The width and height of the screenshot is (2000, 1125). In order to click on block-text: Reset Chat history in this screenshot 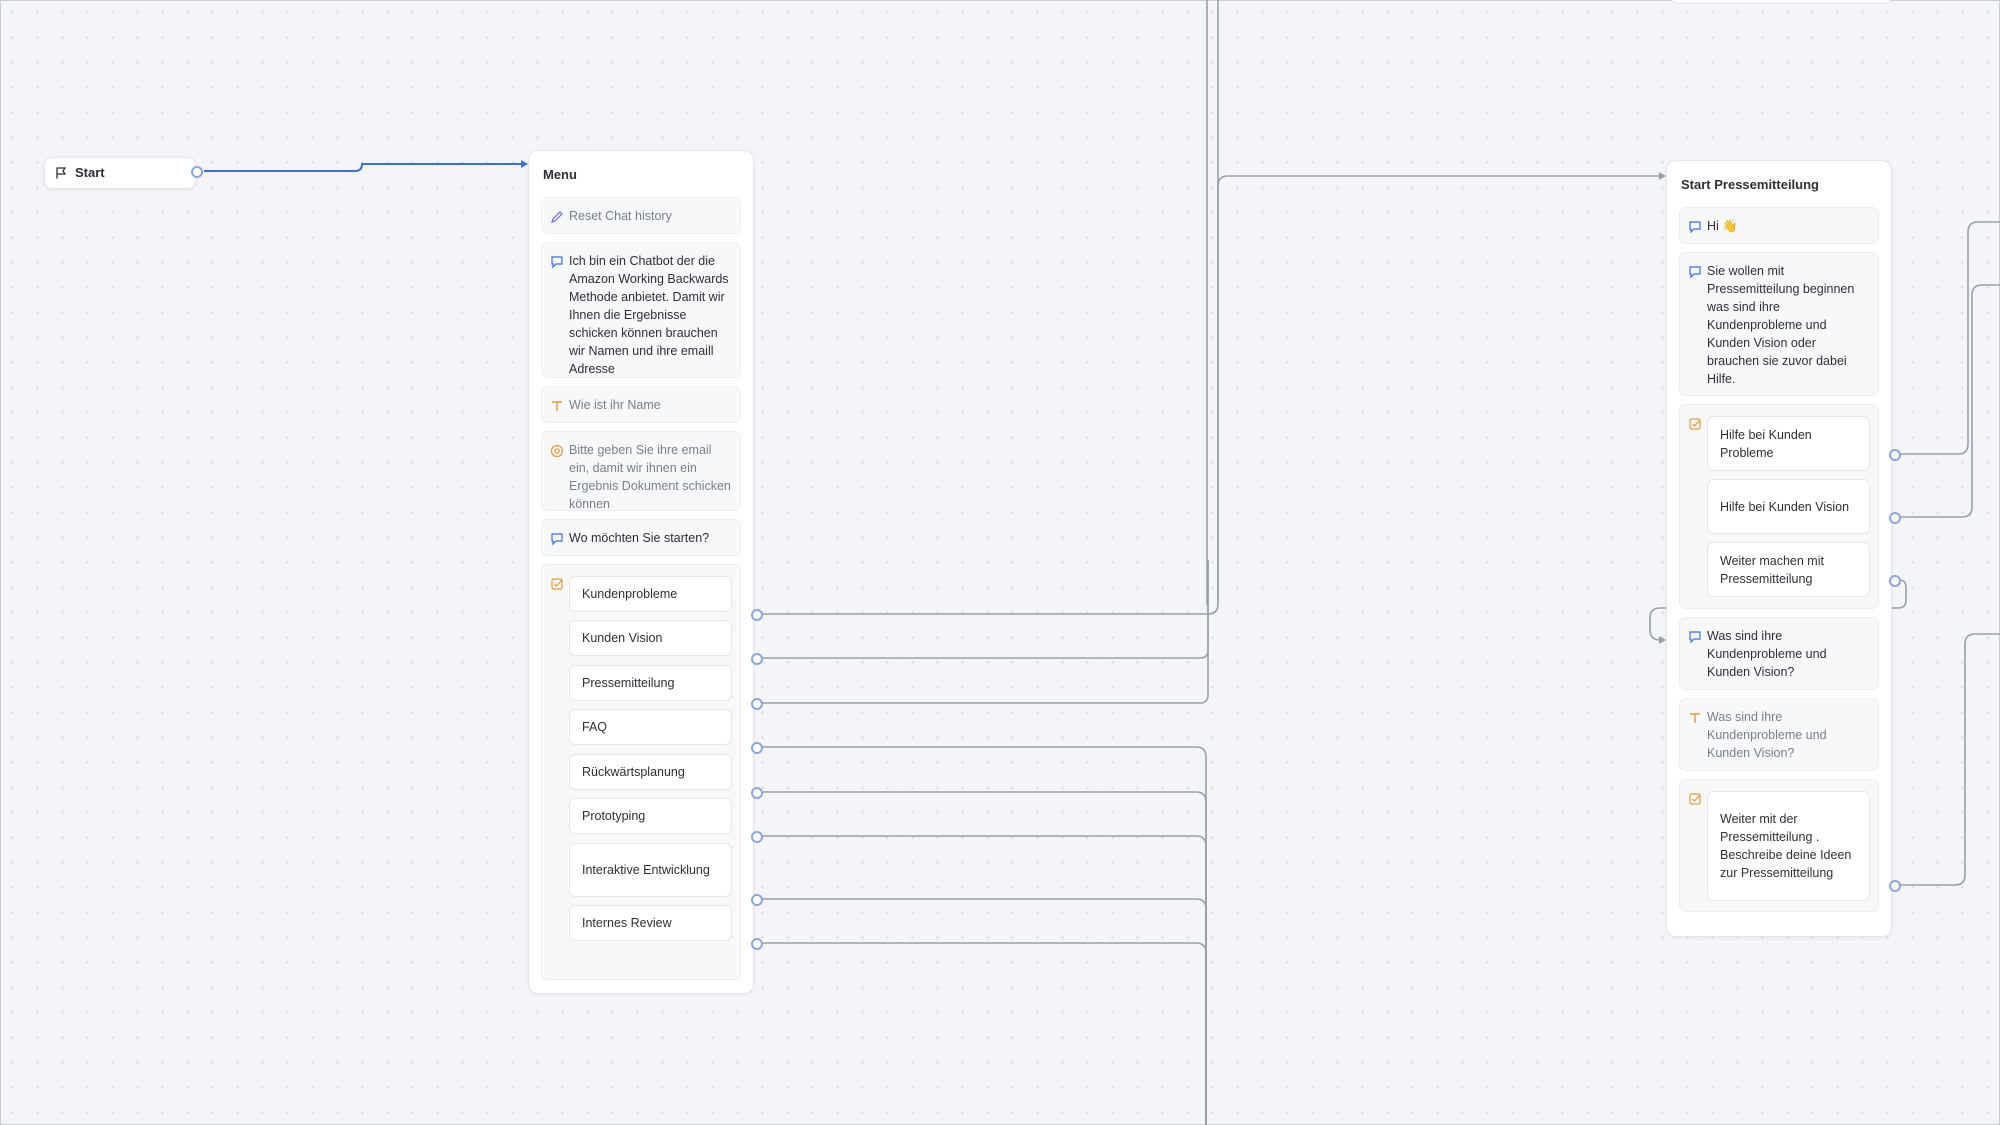, I will do `click(620, 216)`.